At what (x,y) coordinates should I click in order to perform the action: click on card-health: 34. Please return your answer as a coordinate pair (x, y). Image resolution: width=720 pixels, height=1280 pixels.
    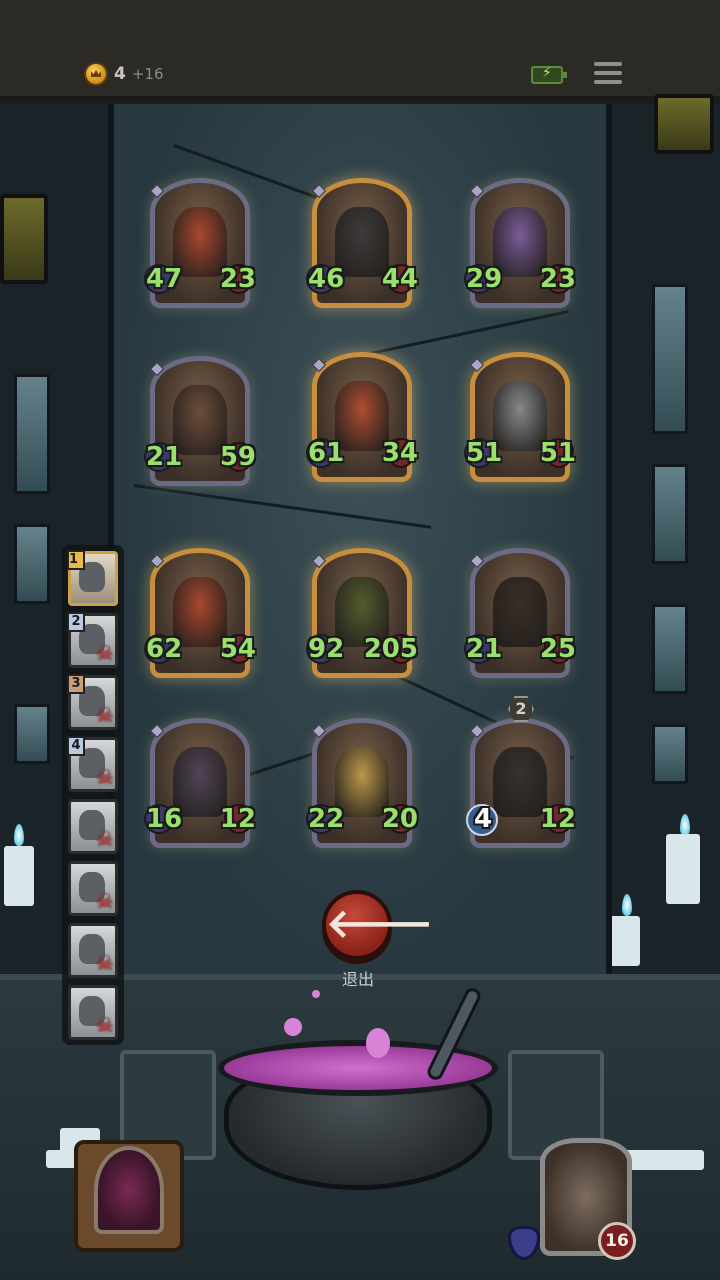
    Looking at the image, I should click on (399, 453).